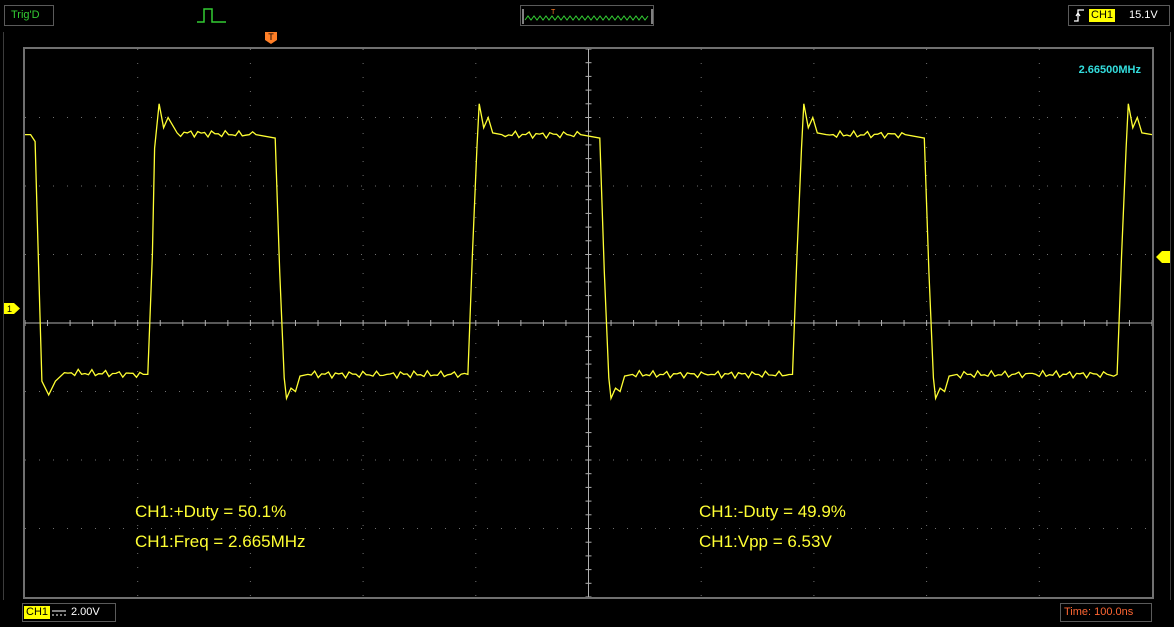 The image size is (1174, 627). I want to click on measurement-negative-duty: CH1:-Duty = 49.9%, so click(772, 511).